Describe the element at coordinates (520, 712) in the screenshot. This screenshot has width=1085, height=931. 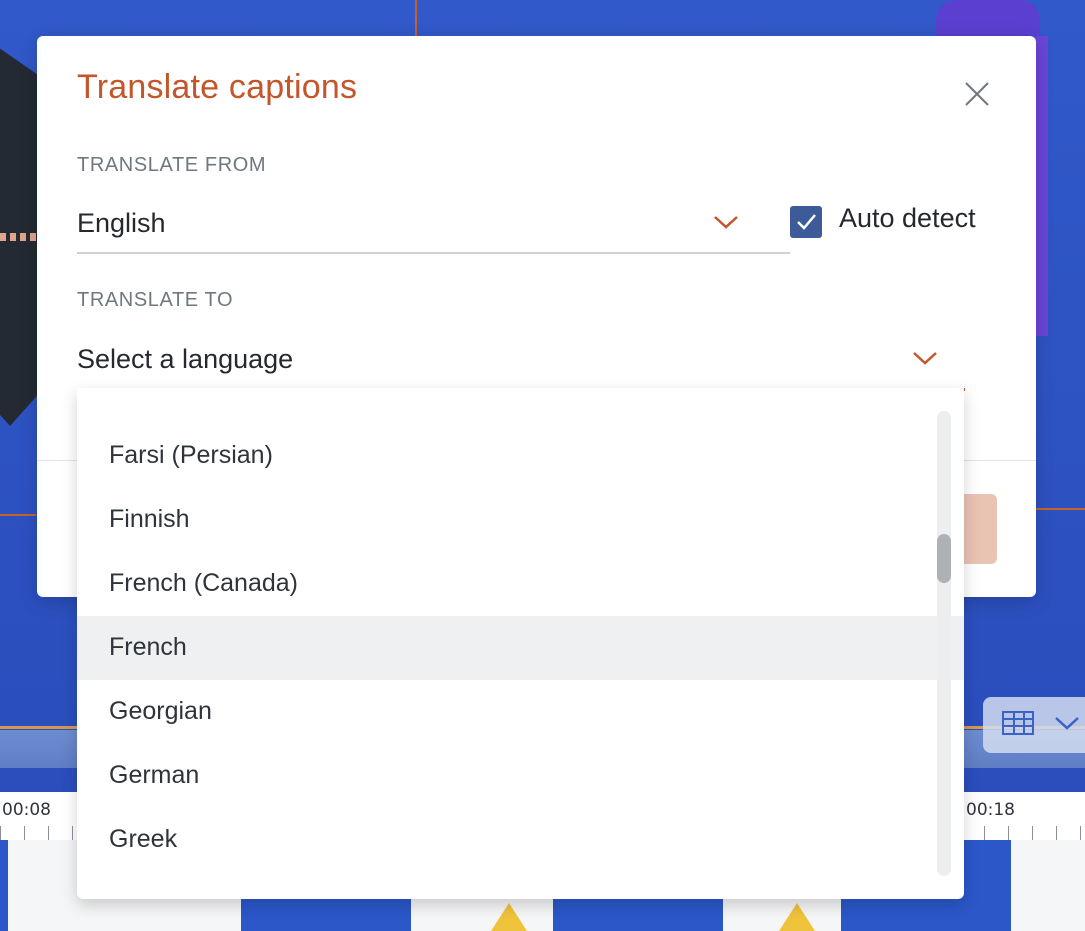
I see `language-option: Georgian` at that location.